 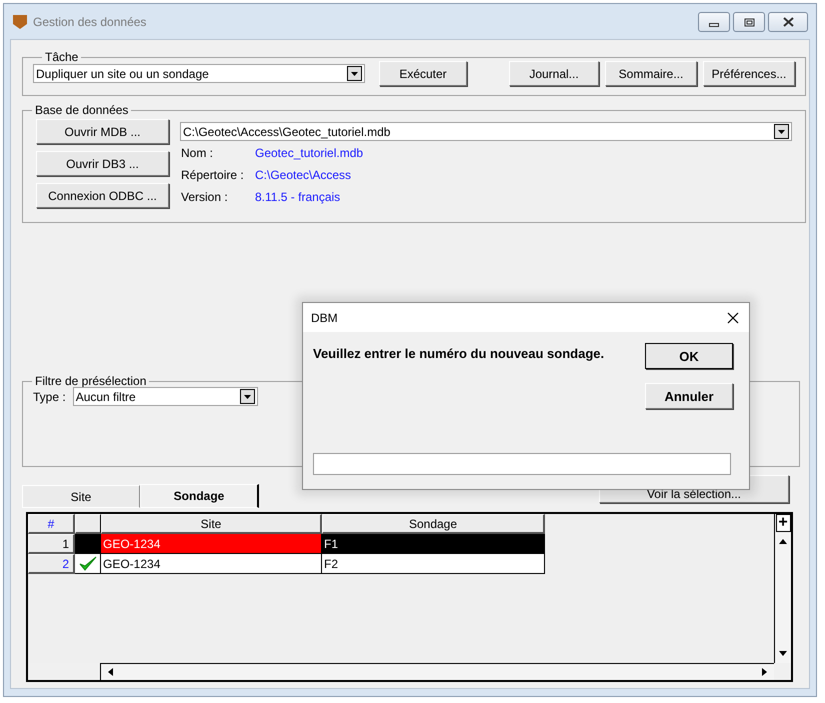 What do you see at coordinates (733, 318) in the screenshot?
I see `close-icon` at bounding box center [733, 318].